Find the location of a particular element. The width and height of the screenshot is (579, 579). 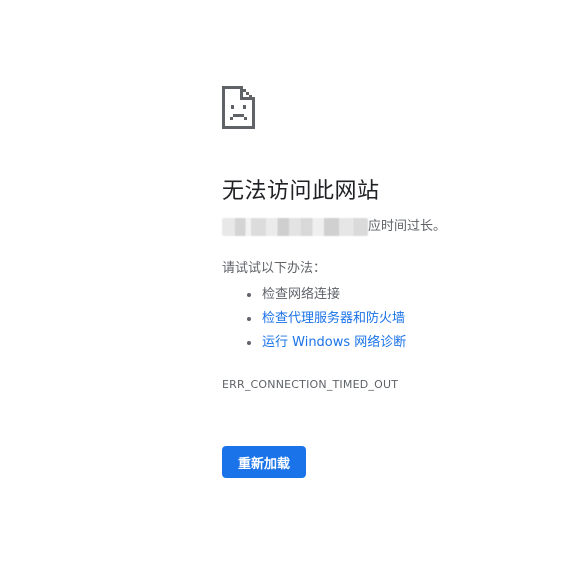

suggestions-list: 检查网络连接 检查代理服务器和防火墙 运行 Windows 网络诊断 is located at coordinates (382, 319).